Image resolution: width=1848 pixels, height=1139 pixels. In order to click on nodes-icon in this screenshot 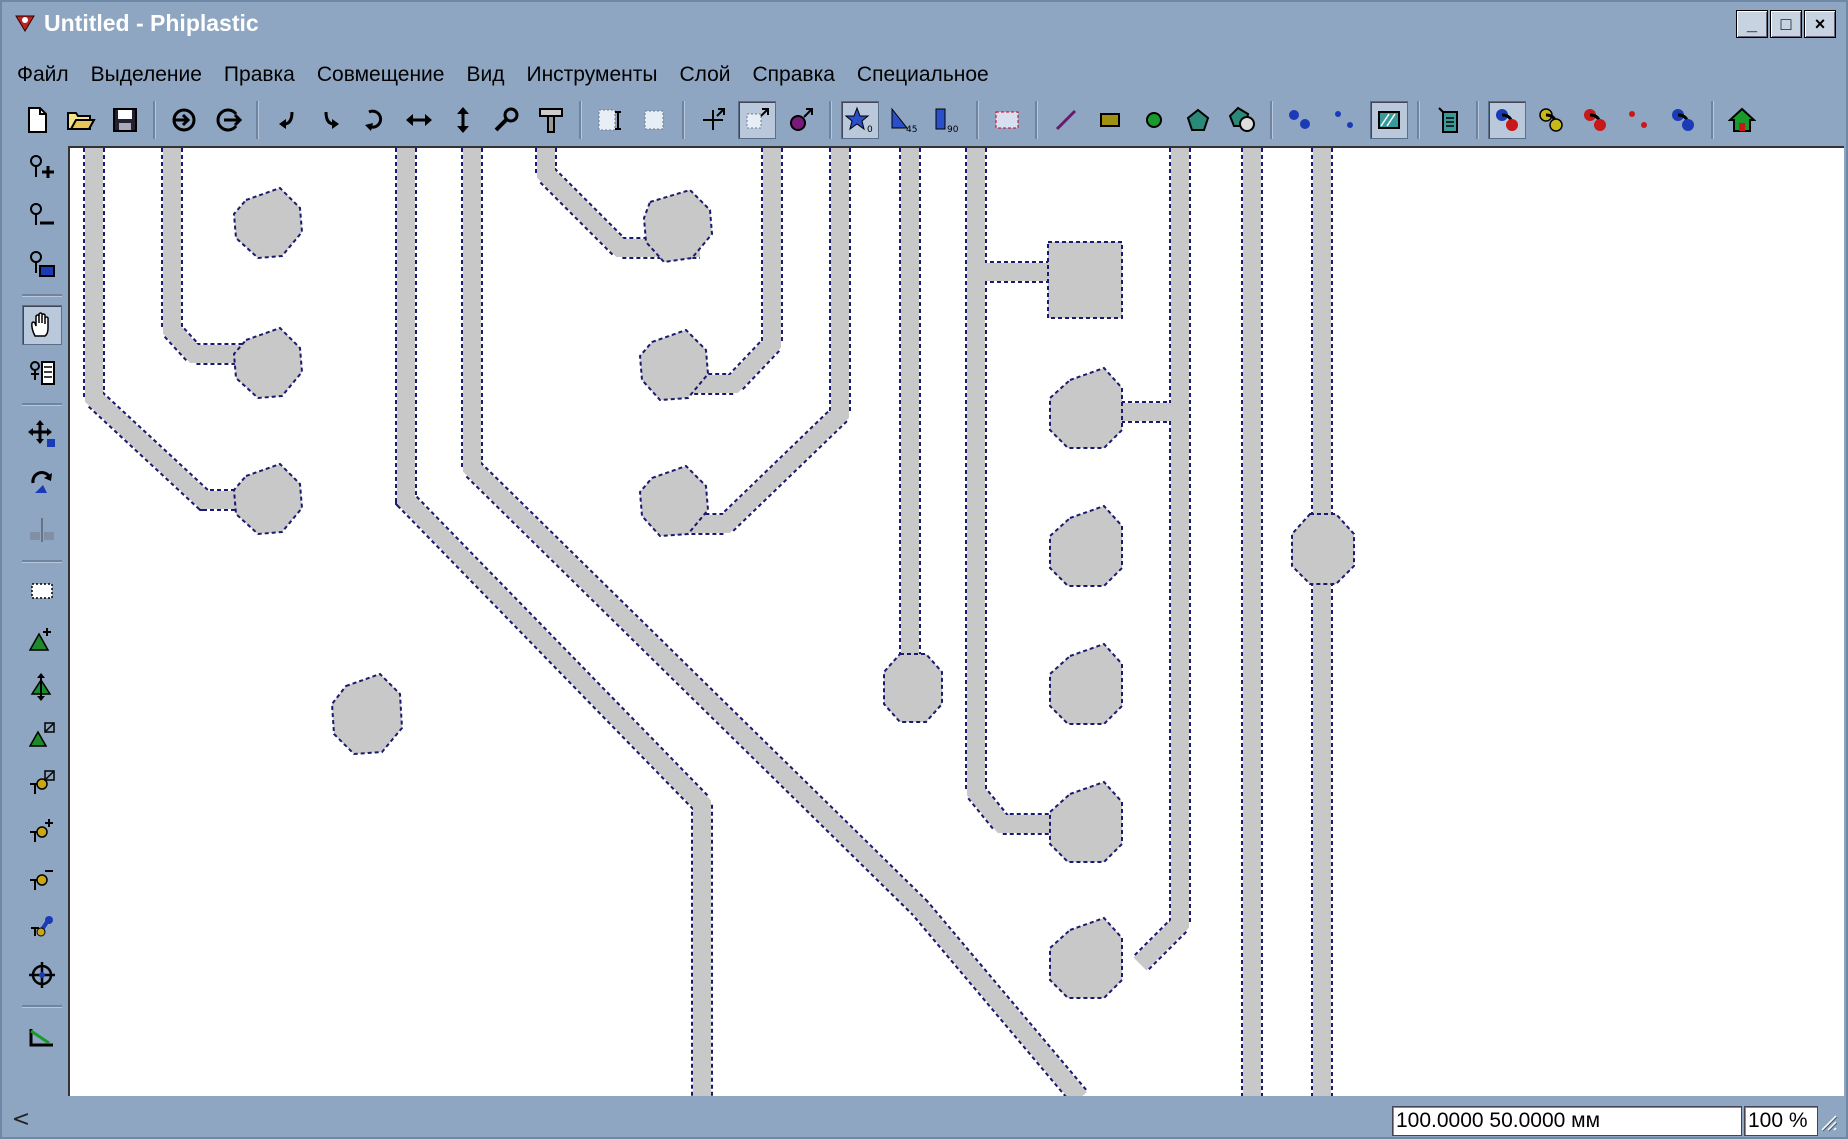, I will do `click(1301, 120)`.